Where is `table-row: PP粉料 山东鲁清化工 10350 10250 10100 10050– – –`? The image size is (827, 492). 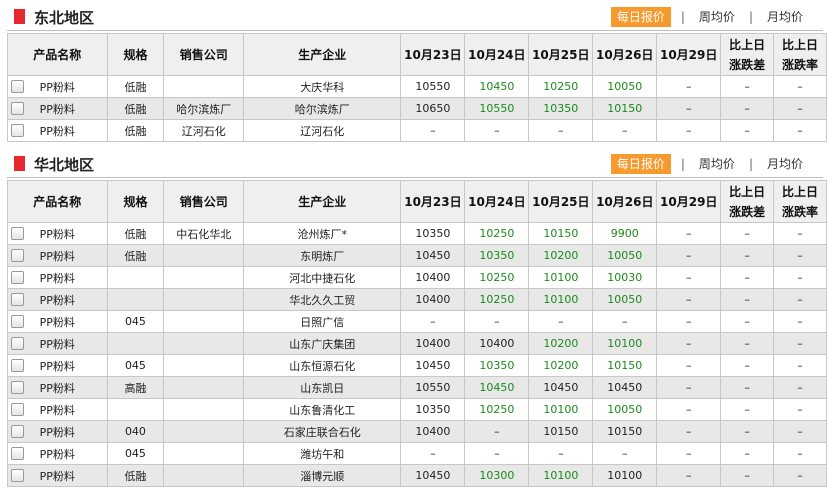 table-row: PP粉料 山东鲁清化工 10350 10250 10100 10050– – – is located at coordinates (417, 409).